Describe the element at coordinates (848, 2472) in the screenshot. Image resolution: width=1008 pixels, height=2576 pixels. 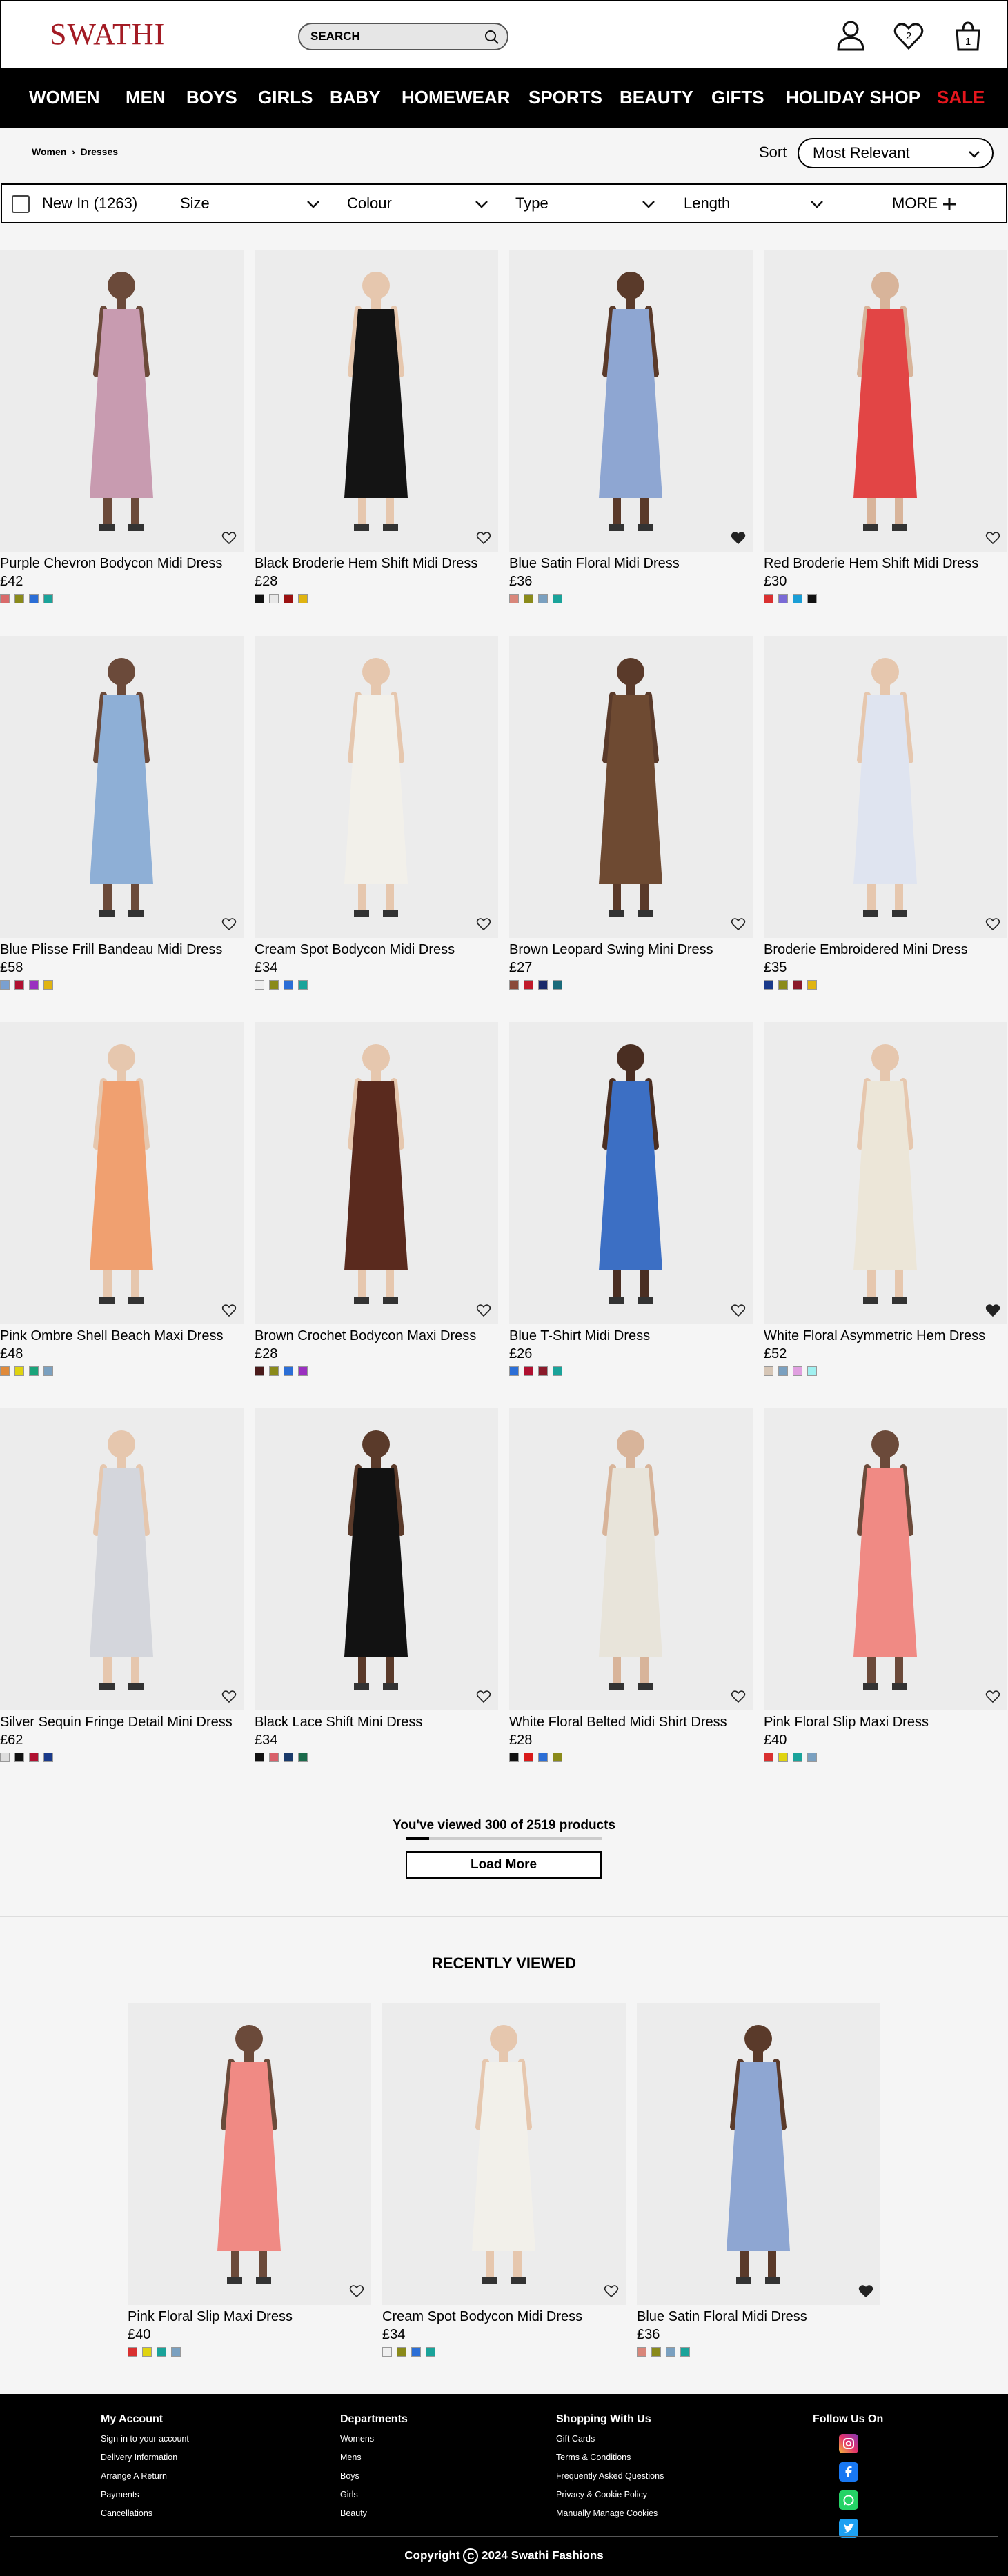
I see `facebook-icon` at that location.